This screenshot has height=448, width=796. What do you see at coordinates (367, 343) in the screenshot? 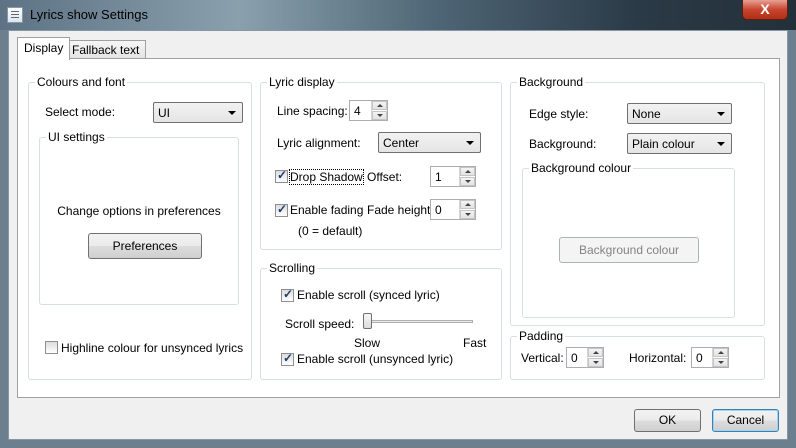
I see `slow-label: Slow` at bounding box center [367, 343].